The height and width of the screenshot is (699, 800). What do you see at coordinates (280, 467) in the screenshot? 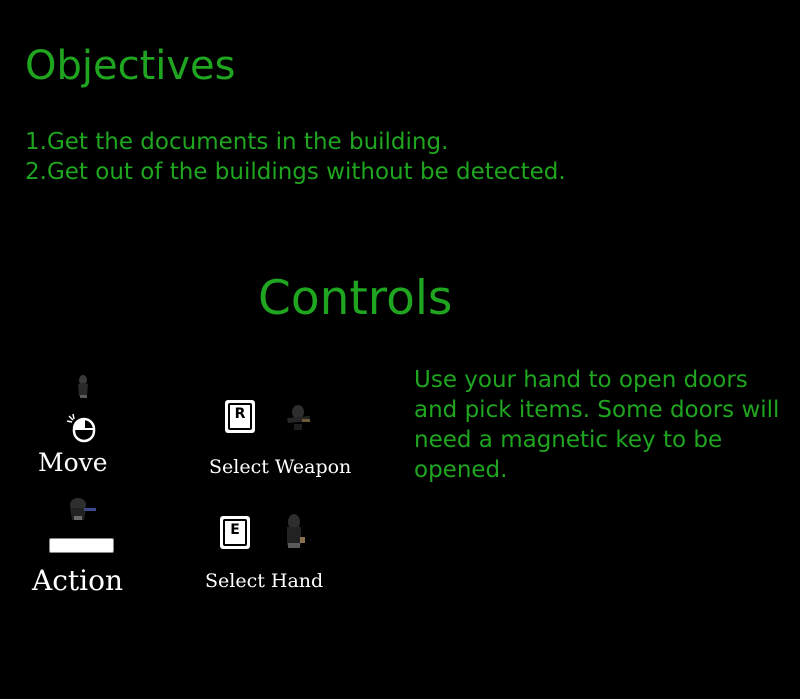
I see `select-weapon-label: Select Weapon` at bounding box center [280, 467].